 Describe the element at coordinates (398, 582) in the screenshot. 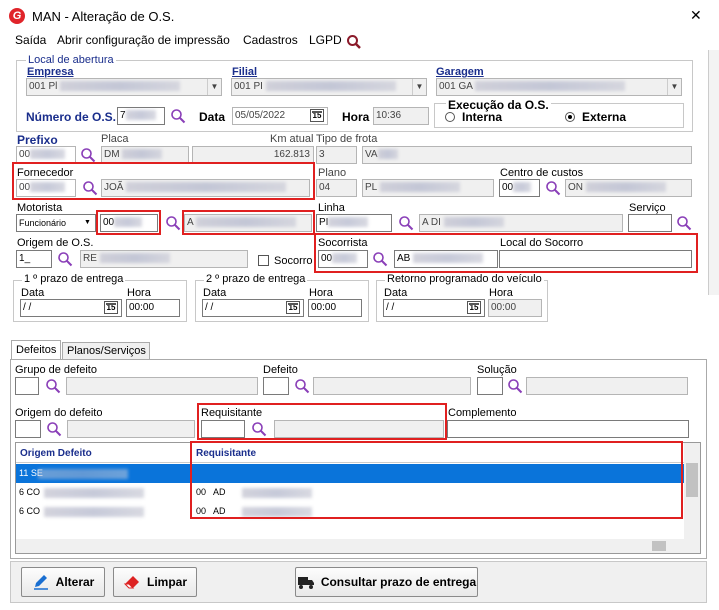

I see `consultar-prazo-label: Consultar prazo de entrega` at that location.